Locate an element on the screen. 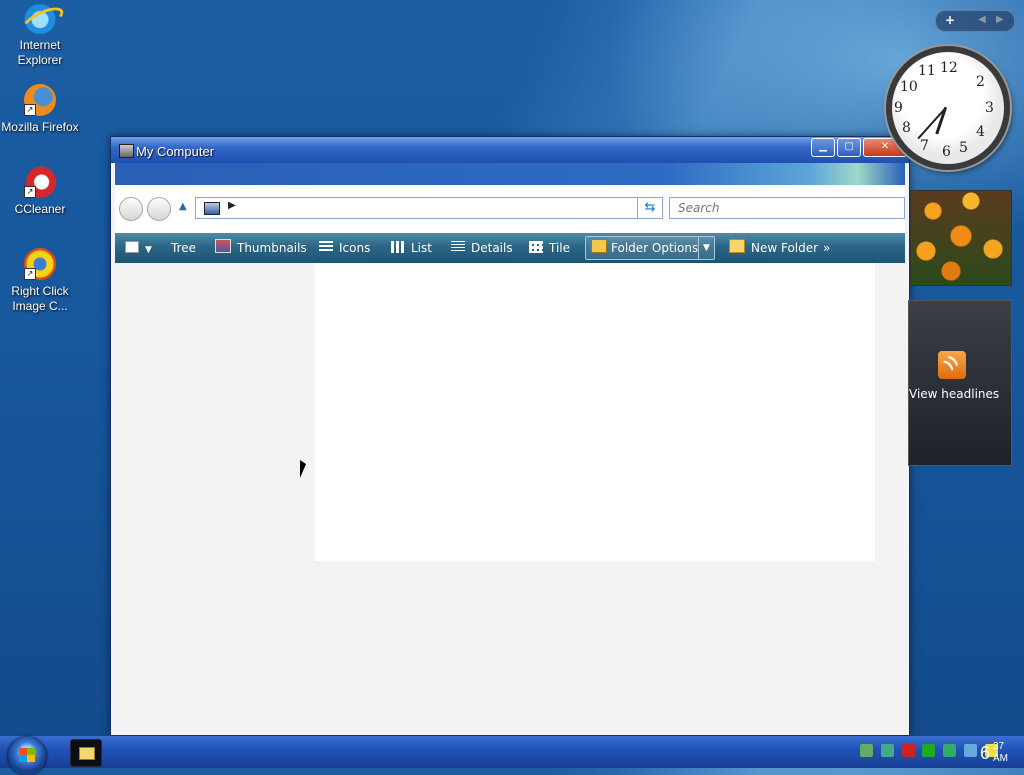 This screenshot has width=1024, height=775. folder-options-label: Folder Options is located at coordinates (655, 248).